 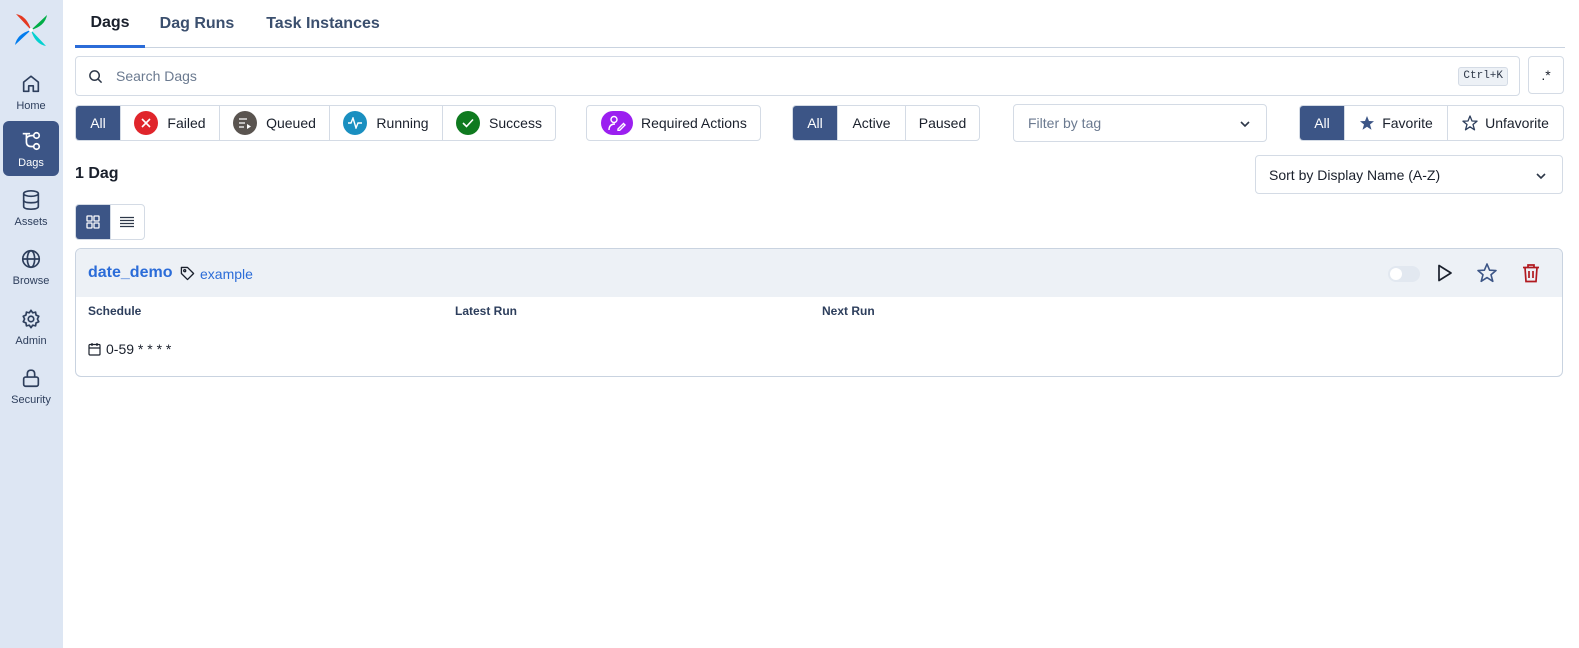 What do you see at coordinates (31, 319) in the screenshot?
I see `gear-icon` at bounding box center [31, 319].